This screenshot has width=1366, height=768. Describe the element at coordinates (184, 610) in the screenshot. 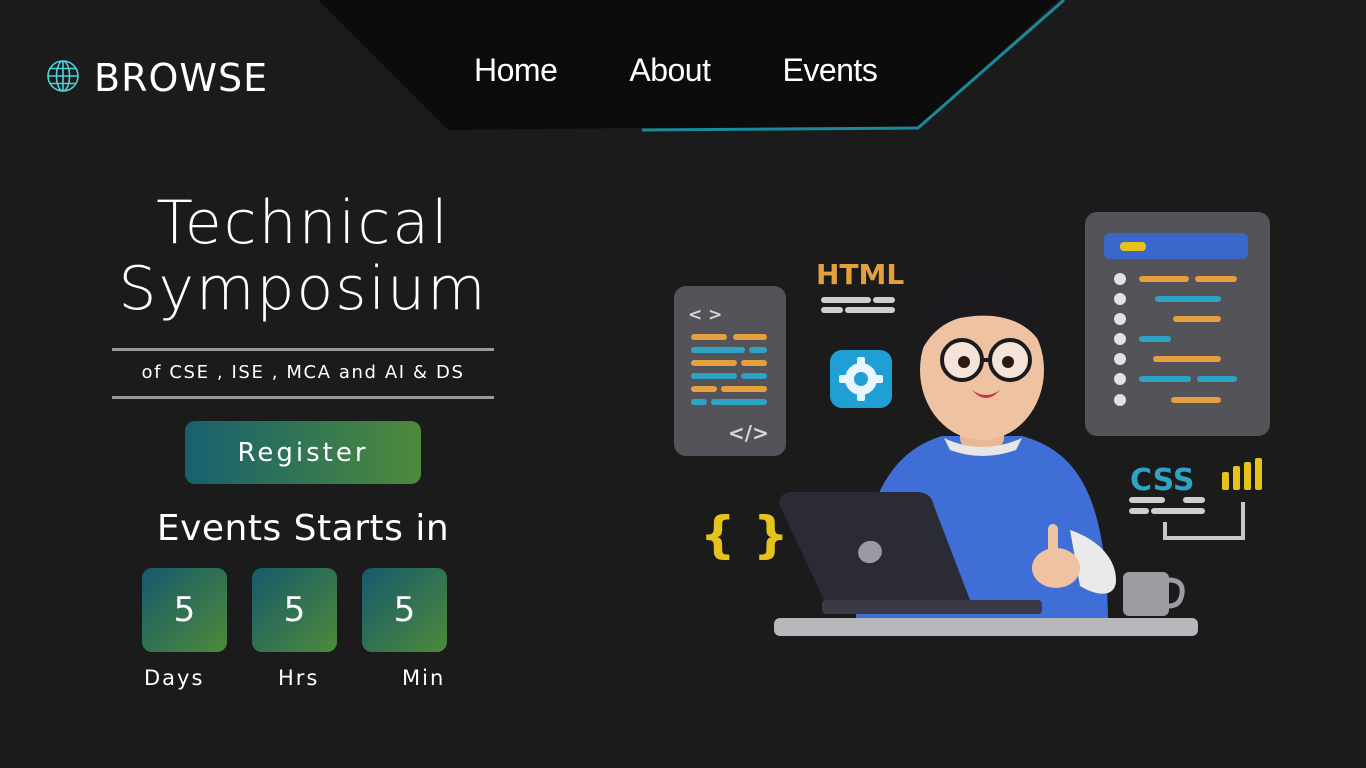

I see `countdown-days-value: 5` at that location.